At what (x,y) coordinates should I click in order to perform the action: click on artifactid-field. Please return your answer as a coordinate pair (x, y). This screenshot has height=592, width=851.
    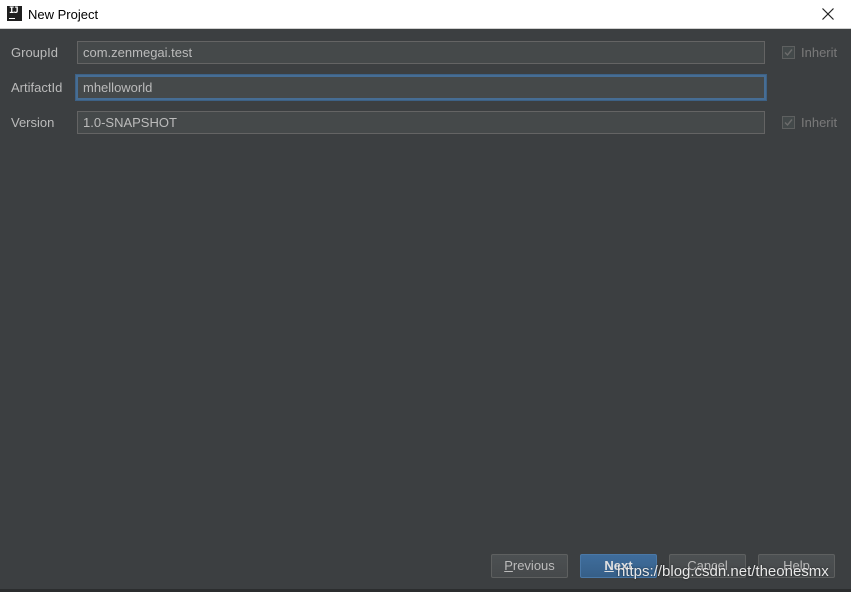
    Looking at the image, I should click on (421, 87).